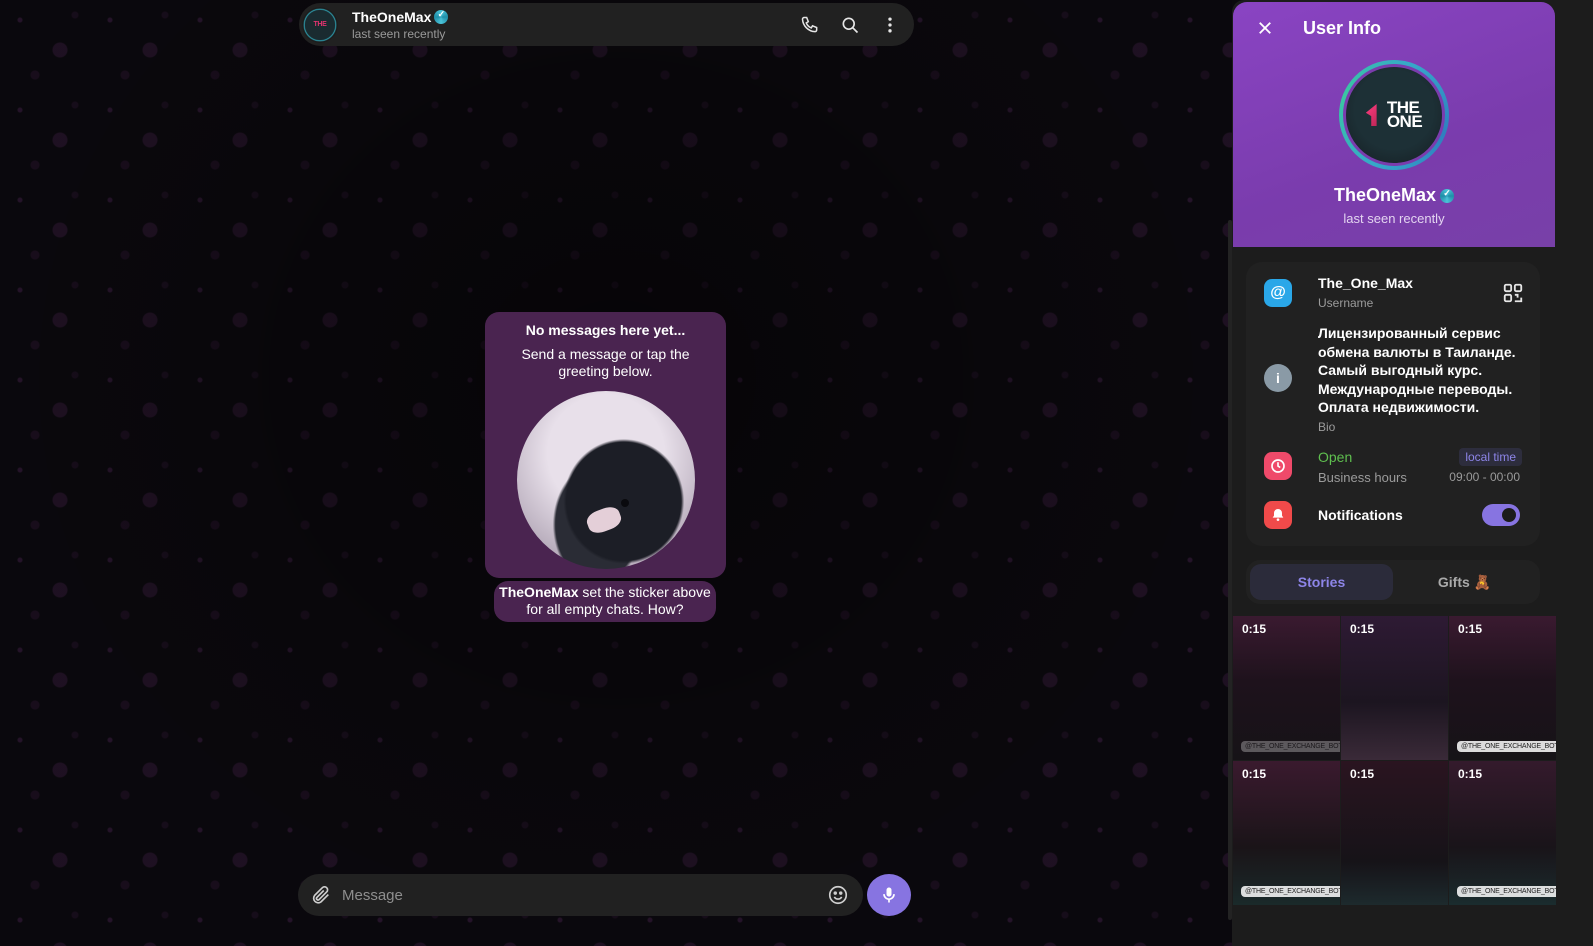  I want to click on chat-title-text: TheOneMax, so click(392, 16).